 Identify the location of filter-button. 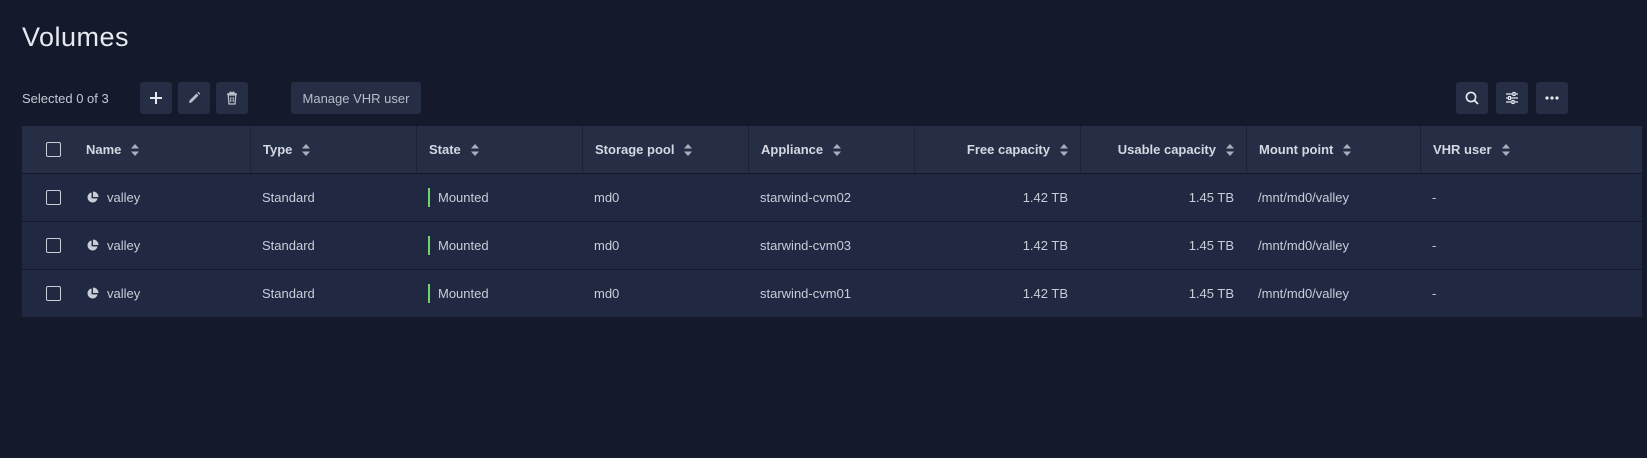
(1512, 98).